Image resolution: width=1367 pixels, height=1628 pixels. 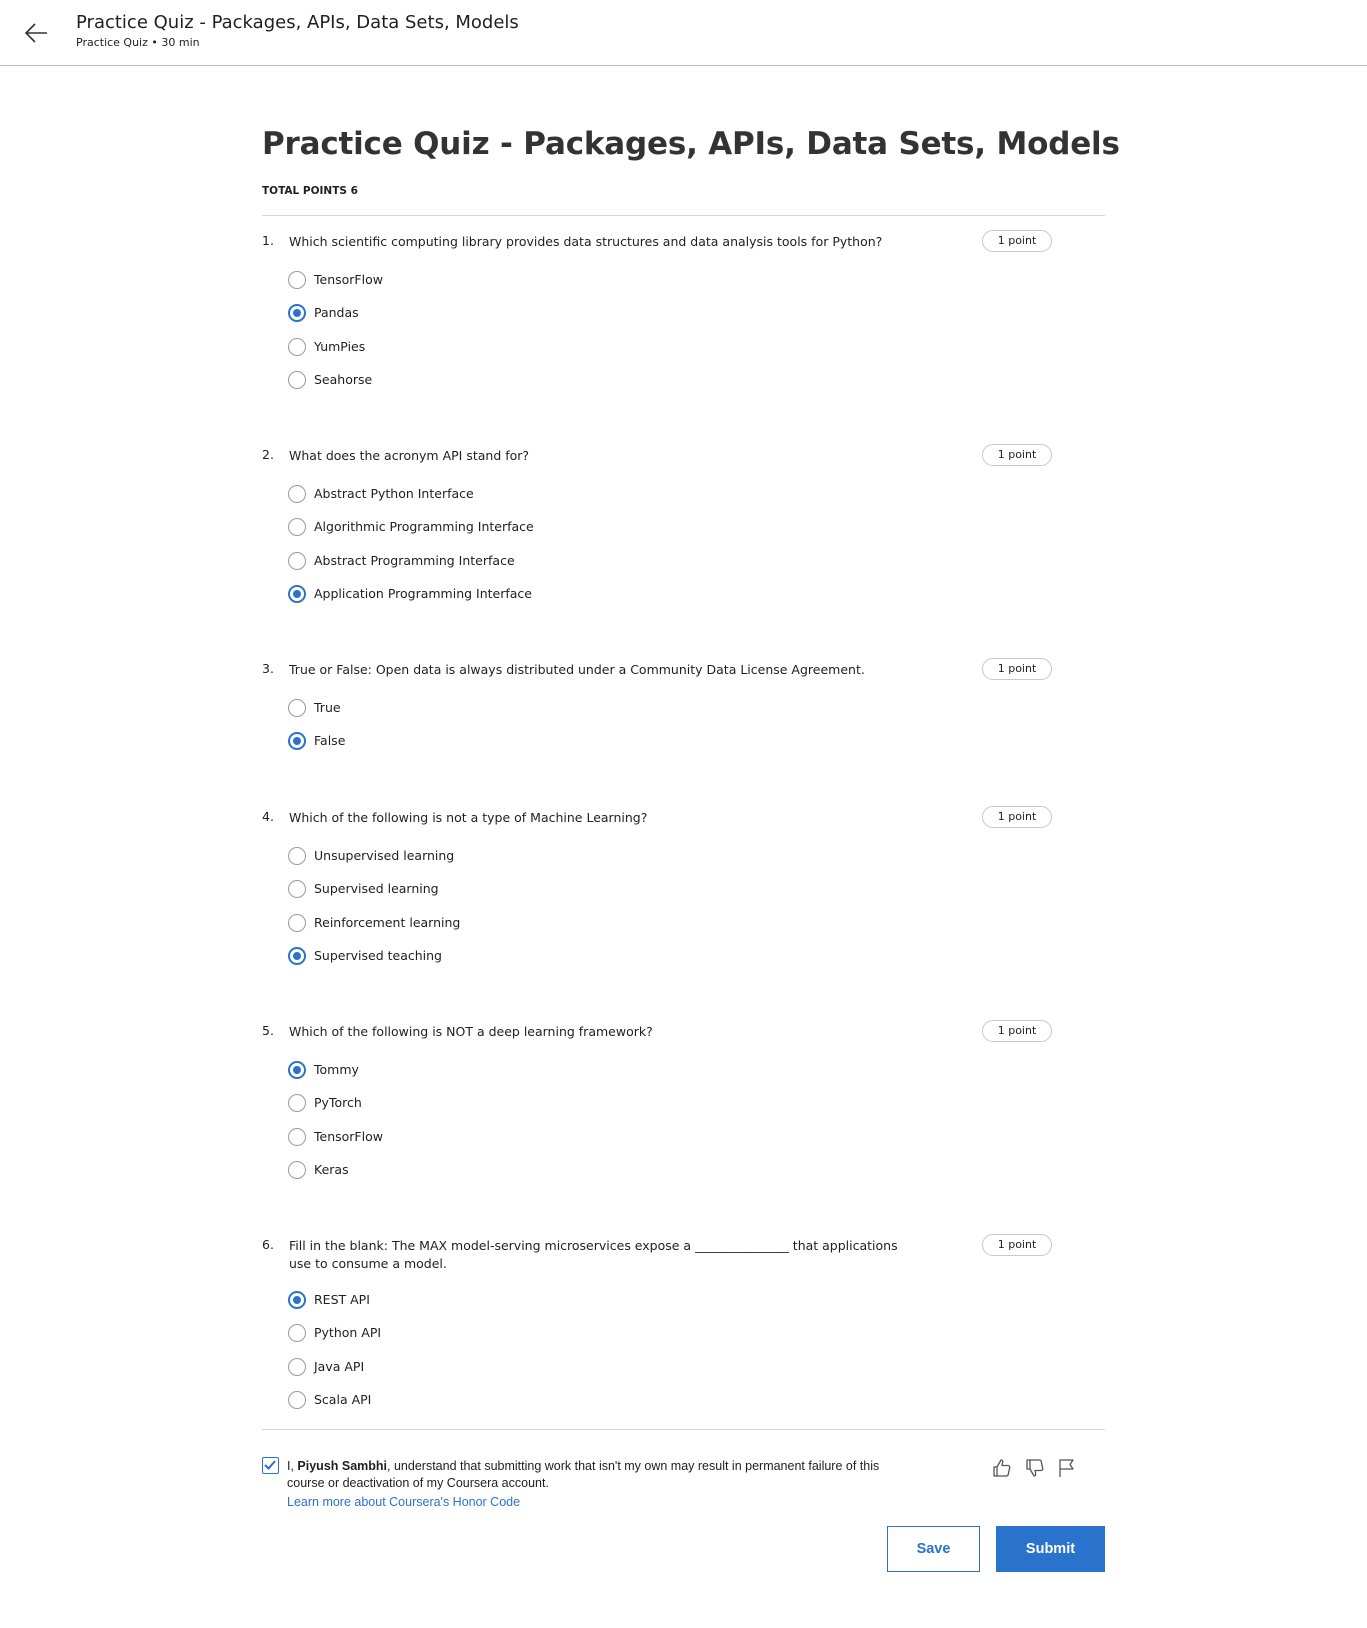 I want to click on option-label: YumPies, so click(x=340, y=346).